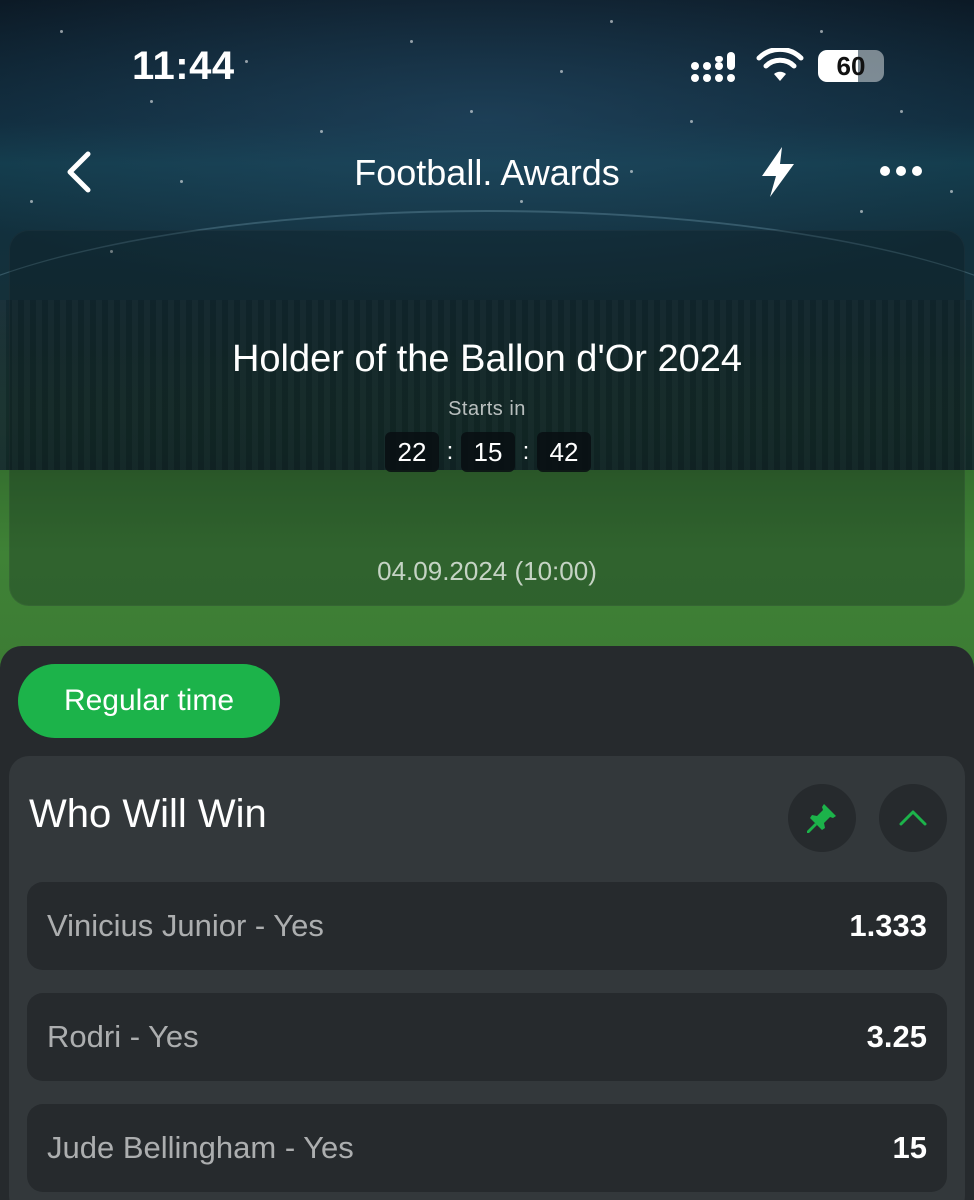 Image resolution: width=974 pixels, height=1200 pixels. I want to click on starts-in-label: Starts in, so click(487, 409).